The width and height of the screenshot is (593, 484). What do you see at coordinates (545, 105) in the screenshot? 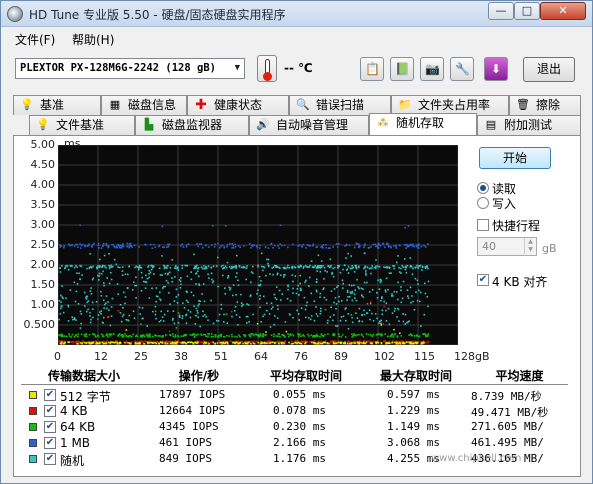
I see `tab-erase: 🗑 擦除` at bounding box center [545, 105].